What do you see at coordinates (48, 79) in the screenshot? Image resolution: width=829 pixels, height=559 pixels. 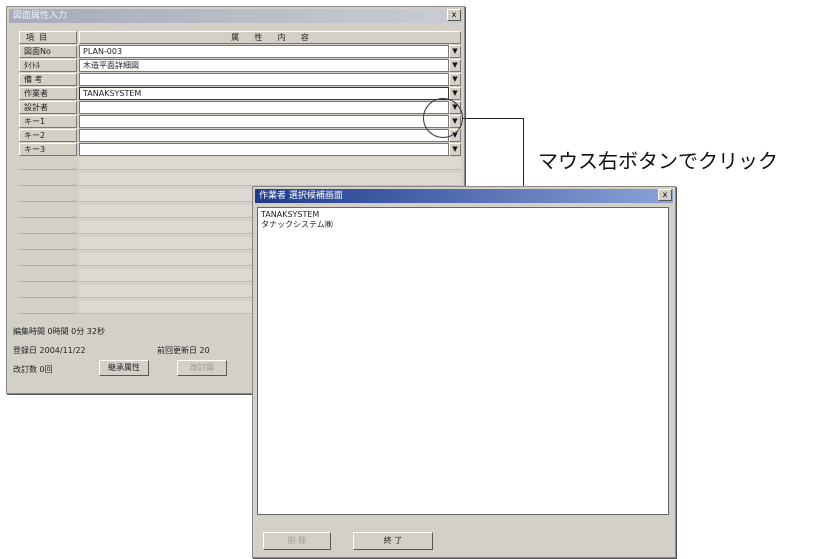 I see `label-remarks: 備 考` at bounding box center [48, 79].